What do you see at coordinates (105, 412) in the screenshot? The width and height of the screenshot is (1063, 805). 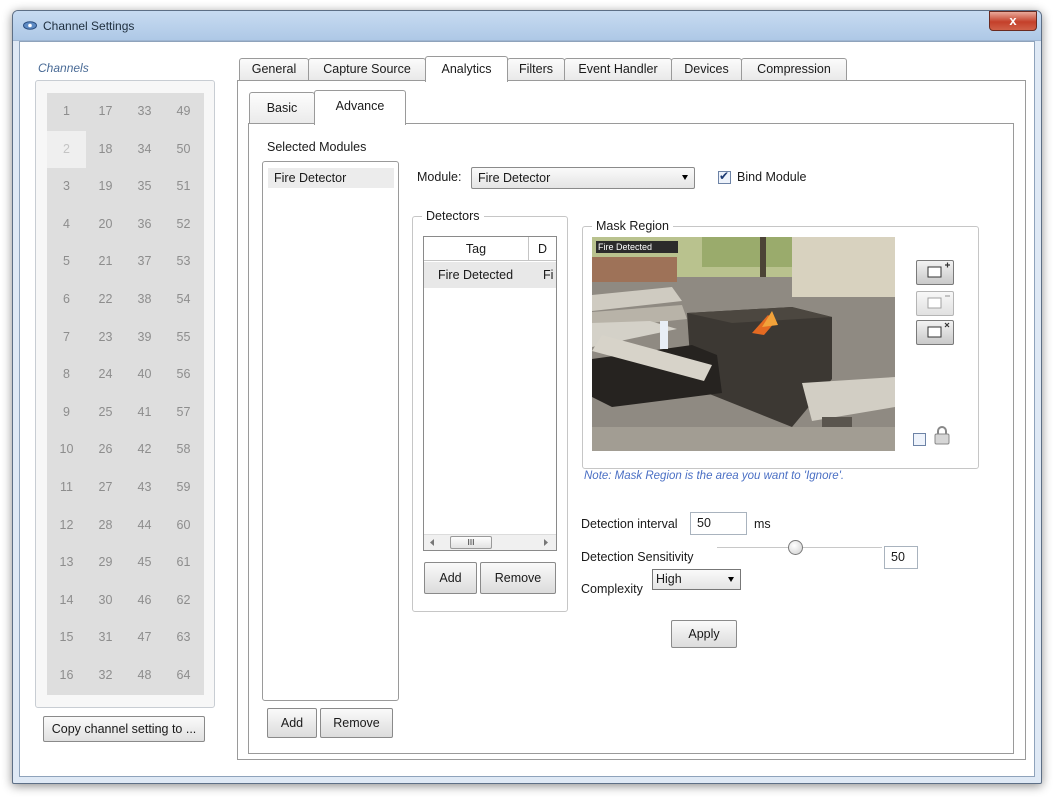 I see `channel-cell-25: 25` at bounding box center [105, 412].